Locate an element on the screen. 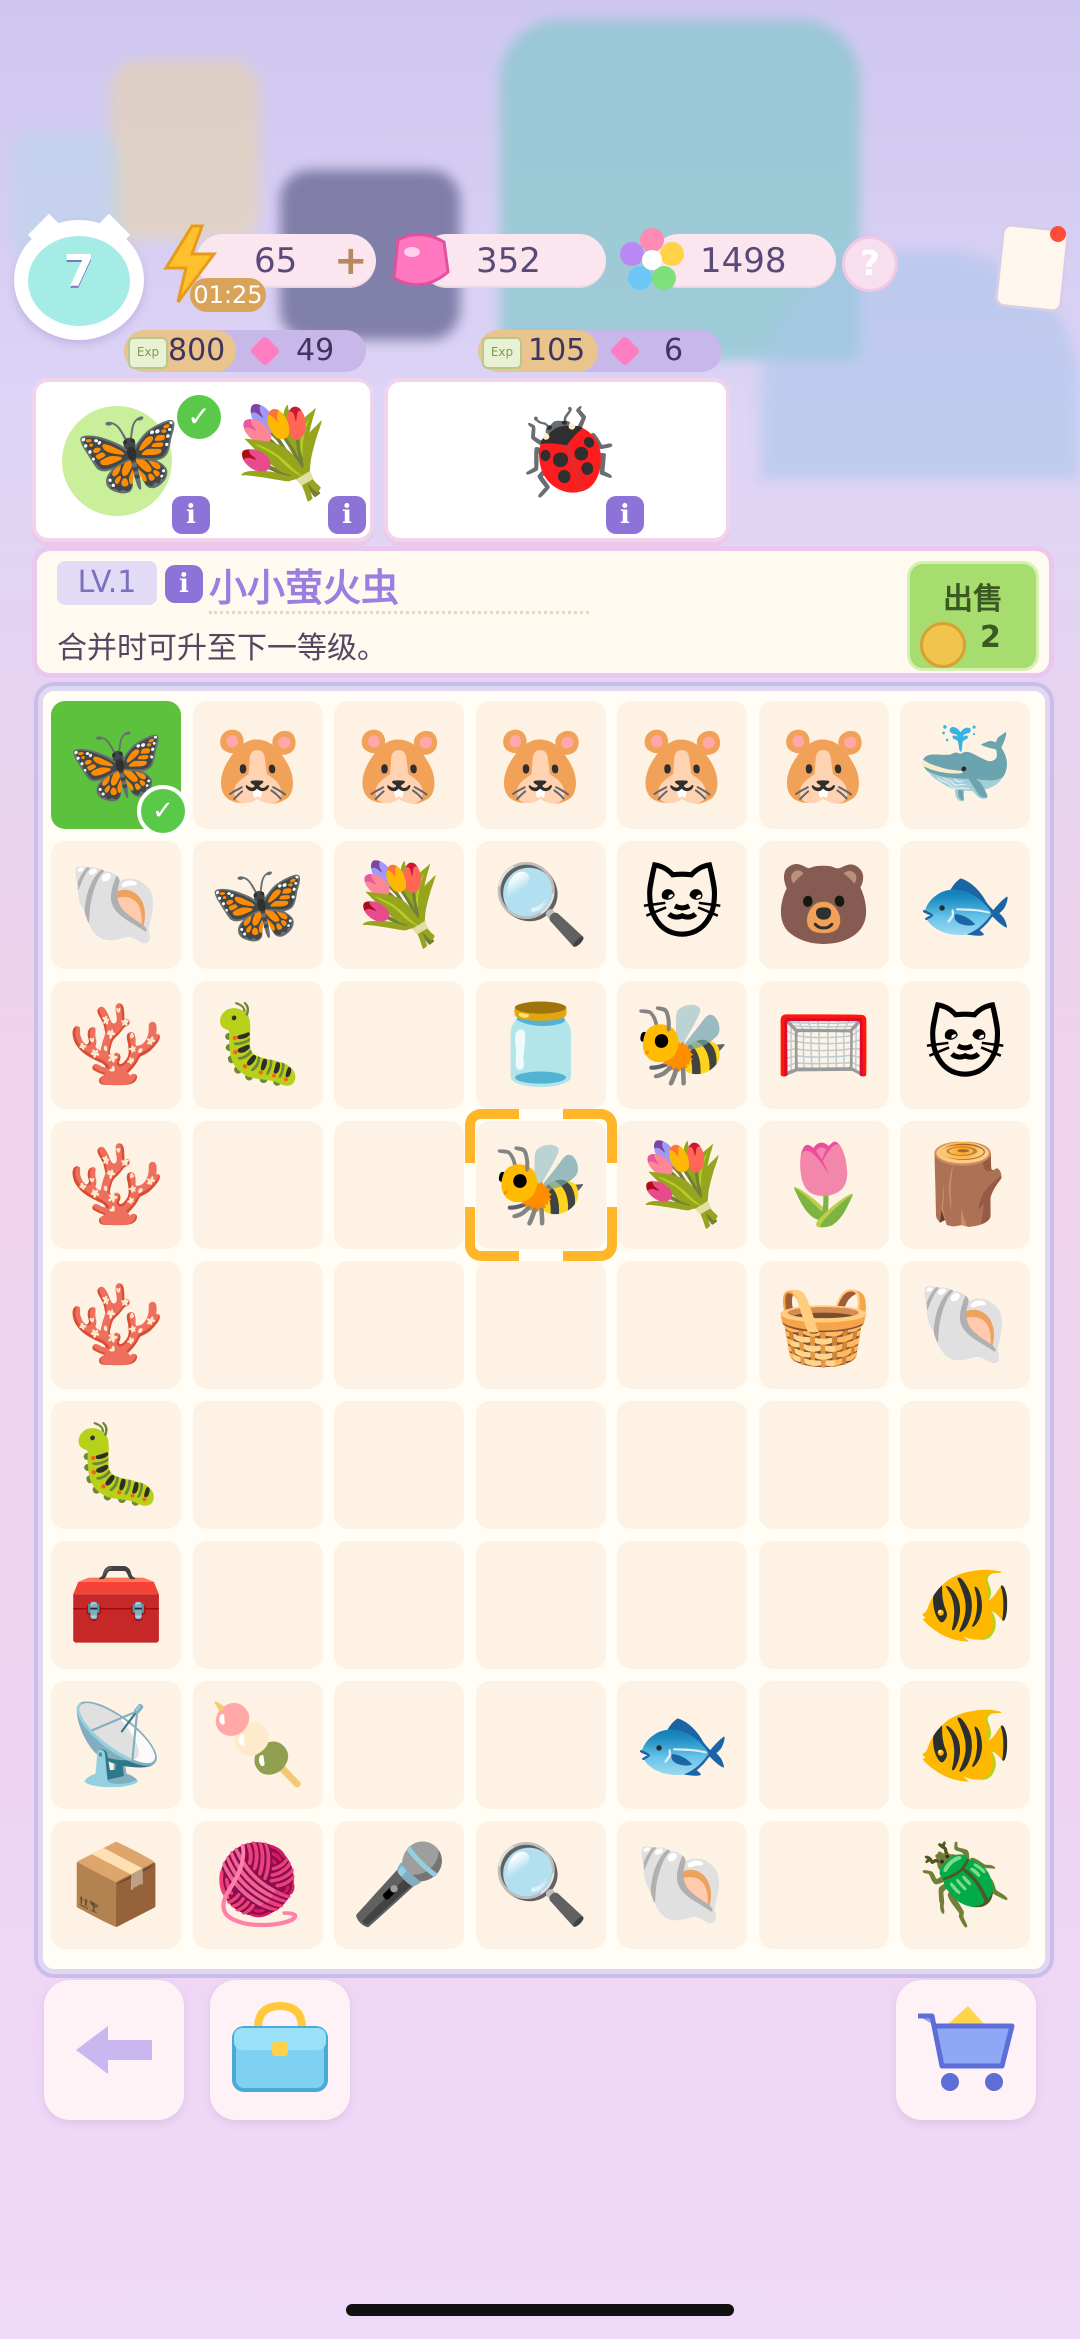 The width and height of the screenshot is (1080, 2339). butterfly-icon: 🦋 ✓ i is located at coordinates (143, 463).